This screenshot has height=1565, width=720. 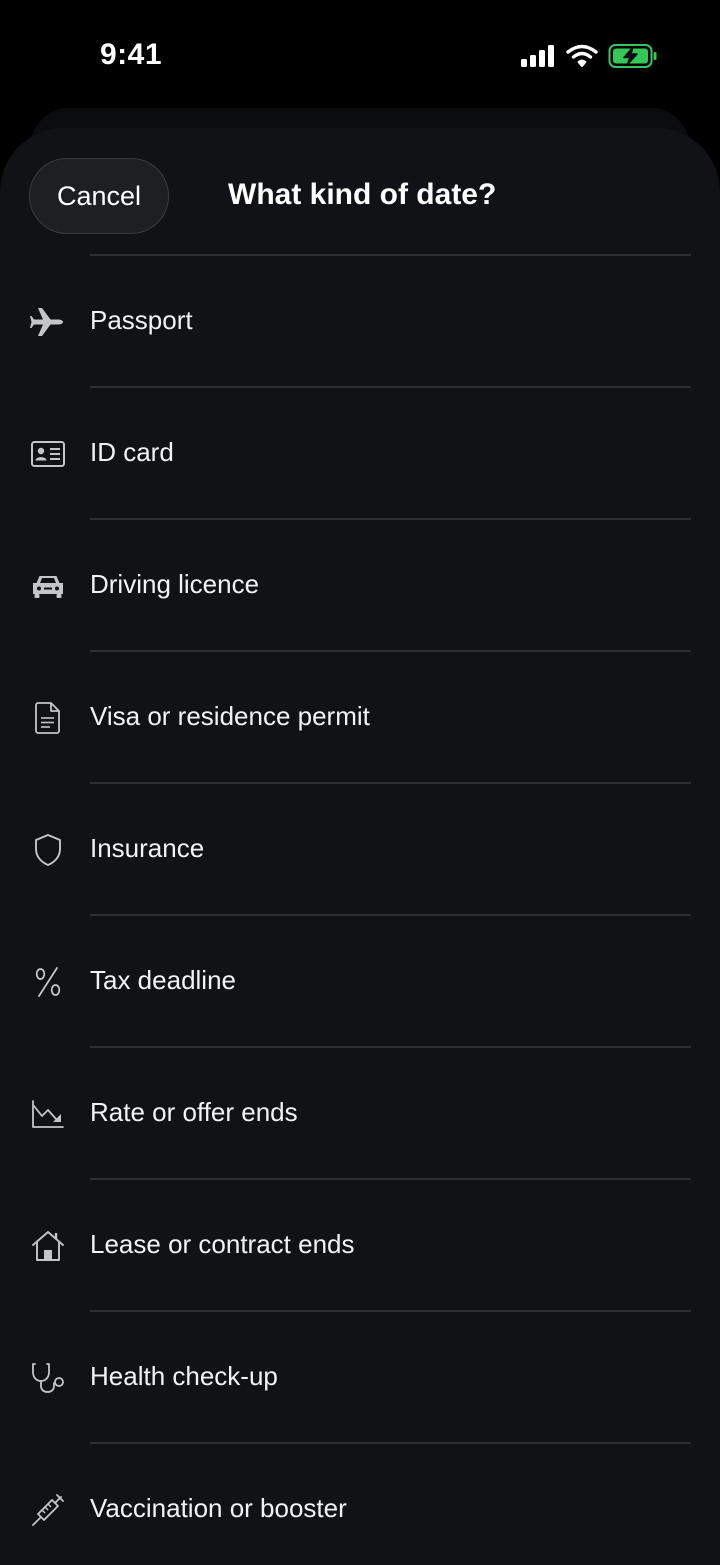 I want to click on status-icons, so click(x=589, y=58).